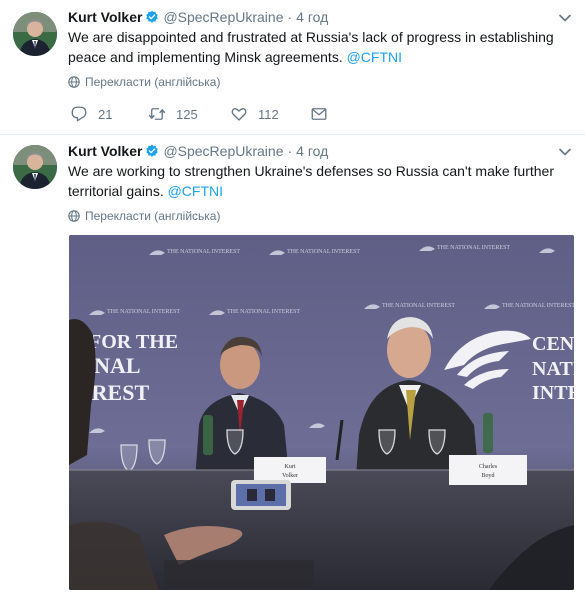  I want to click on like-icon, so click(239, 114).